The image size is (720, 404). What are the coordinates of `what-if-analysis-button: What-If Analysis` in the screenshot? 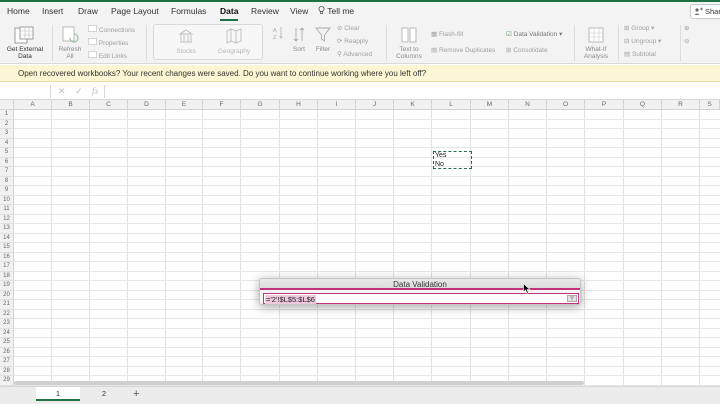 It's located at (596, 43).